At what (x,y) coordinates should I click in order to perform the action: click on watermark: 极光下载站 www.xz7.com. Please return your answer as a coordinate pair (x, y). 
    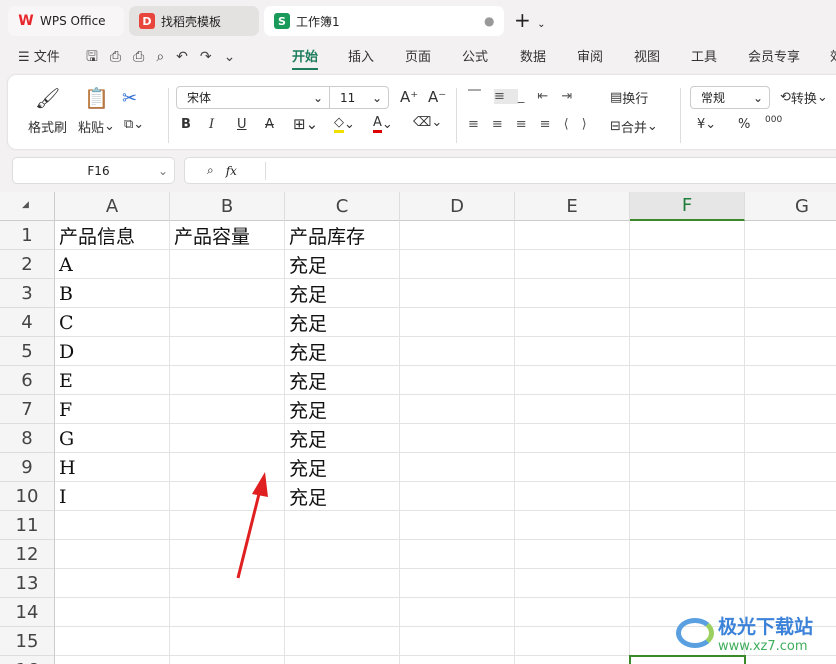
    Looking at the image, I should click on (744, 633).